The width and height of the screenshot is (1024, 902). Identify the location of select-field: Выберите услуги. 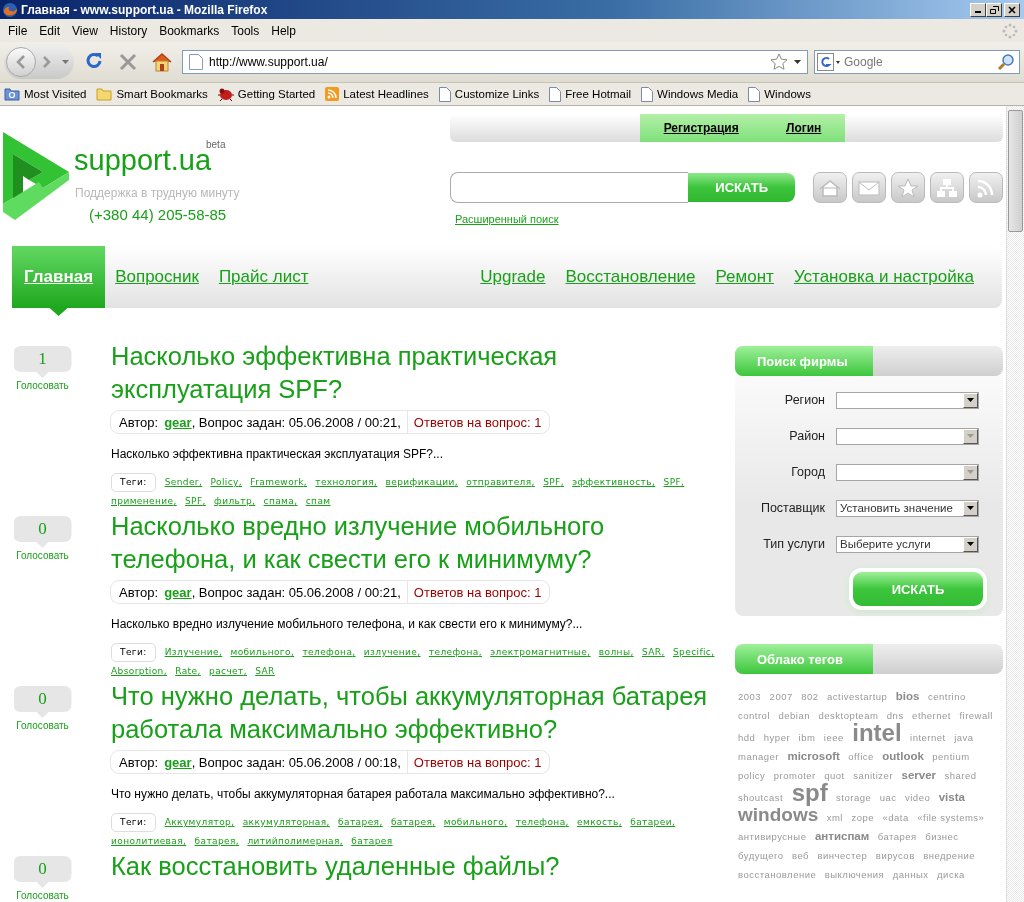
(907, 544).